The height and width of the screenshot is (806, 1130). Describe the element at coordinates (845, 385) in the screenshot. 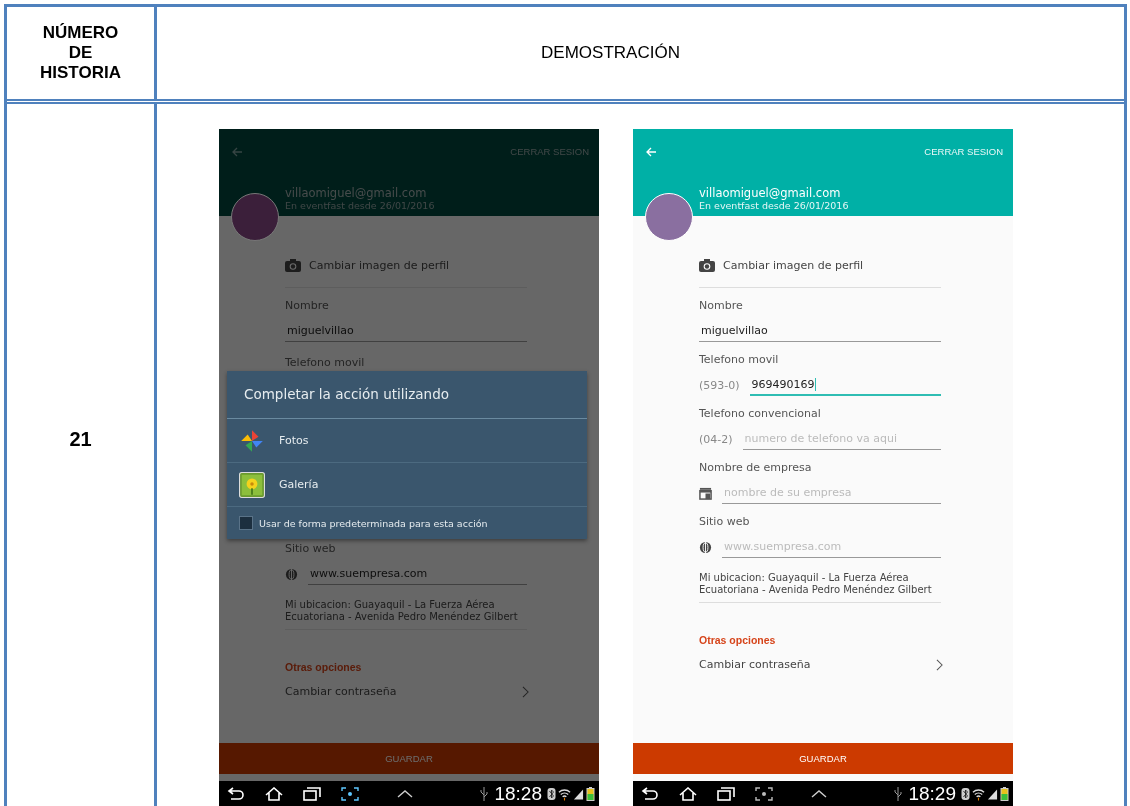

I see `text-input: 969490169` at that location.